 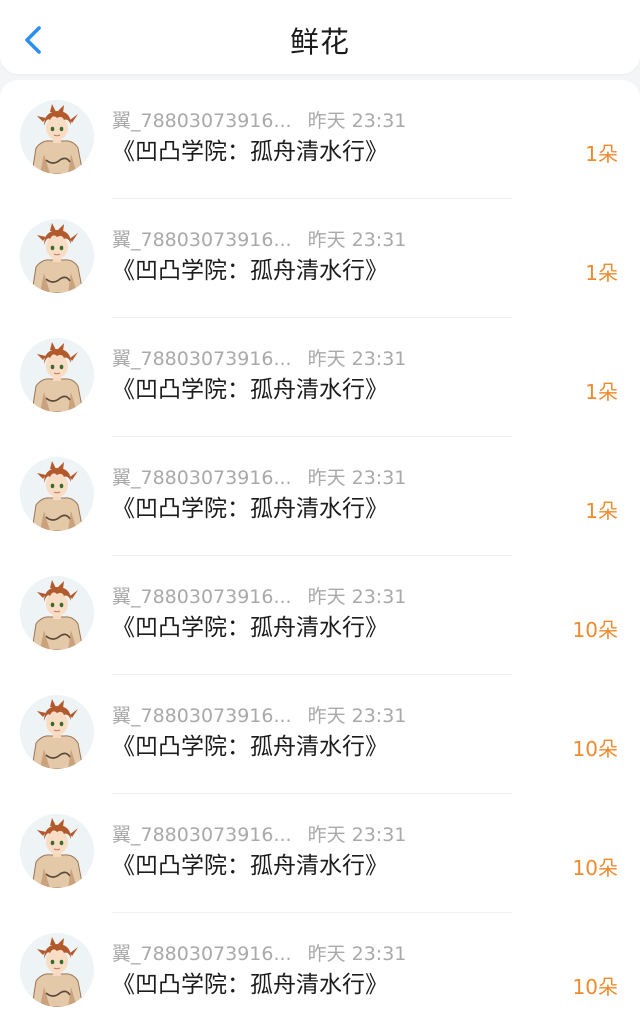 I want to click on top-bar: 鲜花, so click(x=320, y=37).